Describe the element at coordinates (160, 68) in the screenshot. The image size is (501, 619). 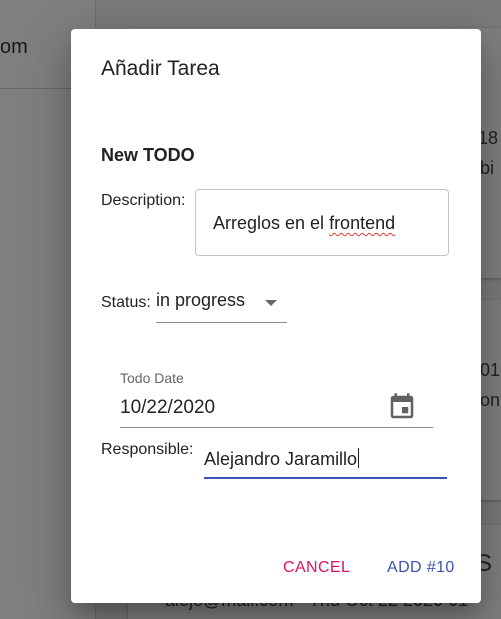
I see `dialog-title: Añadir Tarea` at that location.